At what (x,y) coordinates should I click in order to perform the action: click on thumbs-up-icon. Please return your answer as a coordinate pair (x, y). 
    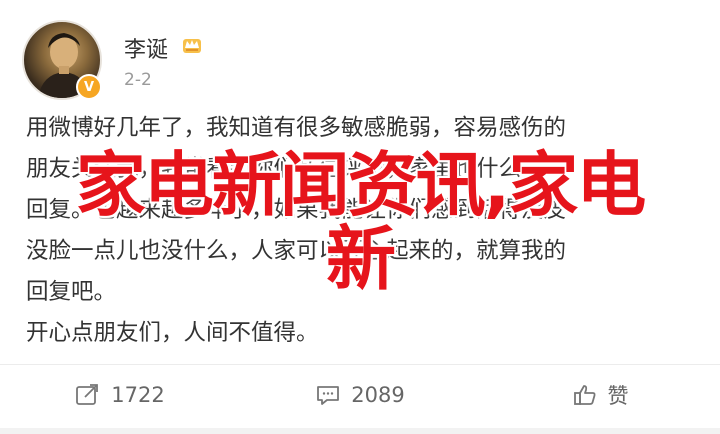
    Looking at the image, I should click on (584, 395).